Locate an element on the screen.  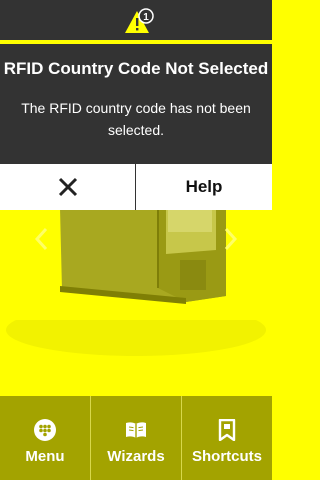
book-icon is located at coordinates (136, 430).